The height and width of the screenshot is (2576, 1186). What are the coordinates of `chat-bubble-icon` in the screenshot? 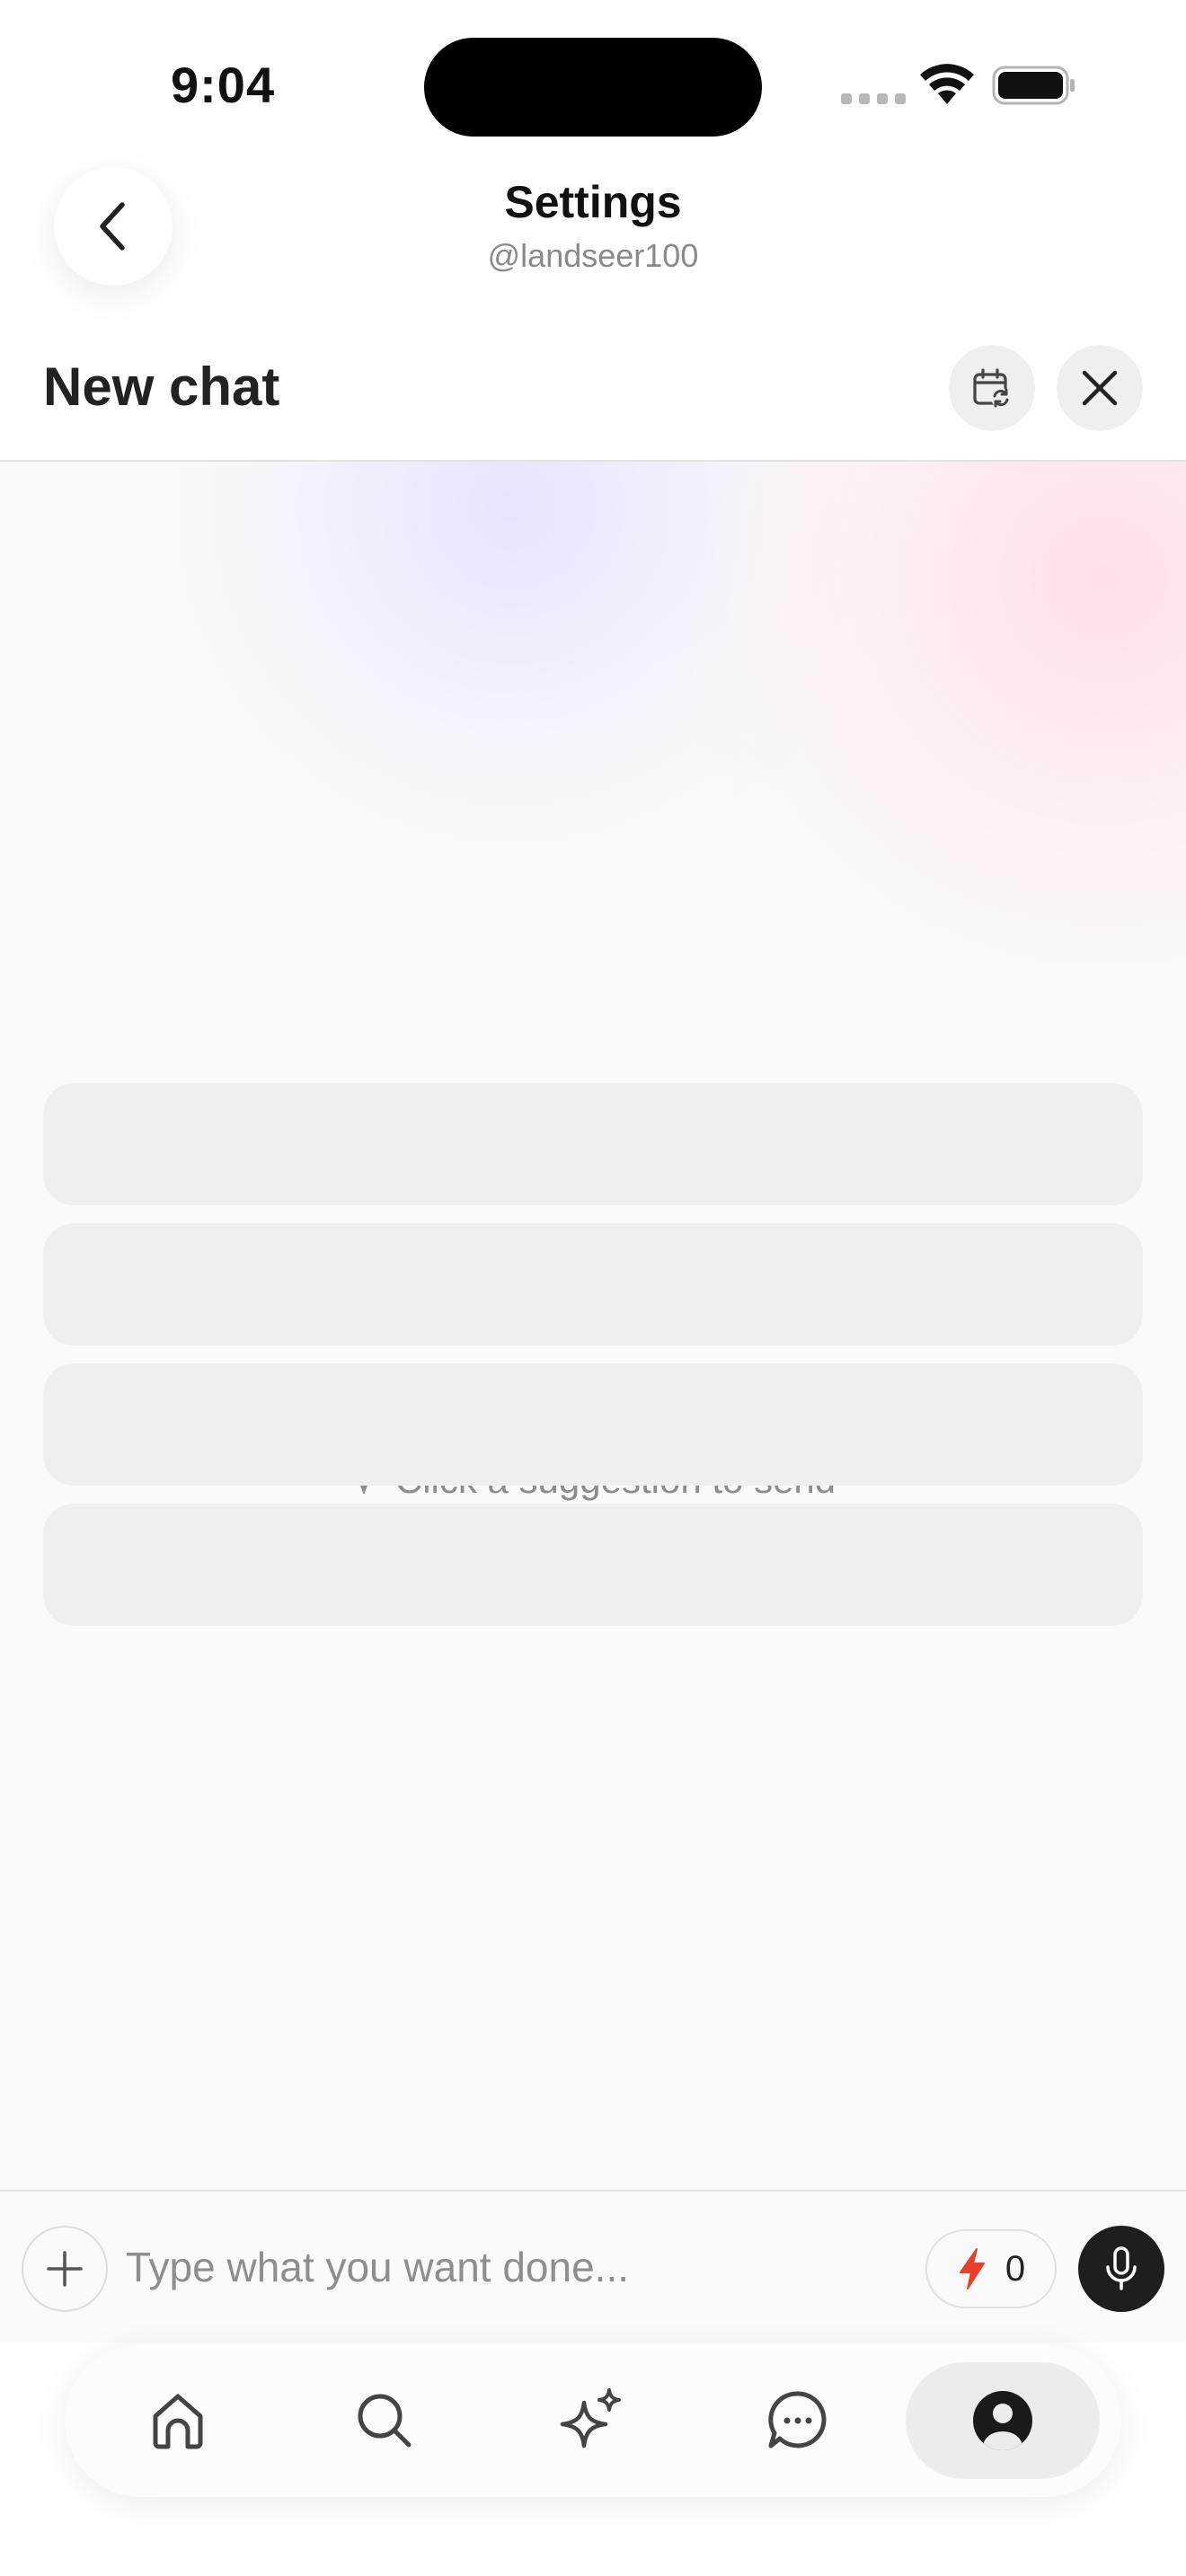 It's located at (797, 2419).